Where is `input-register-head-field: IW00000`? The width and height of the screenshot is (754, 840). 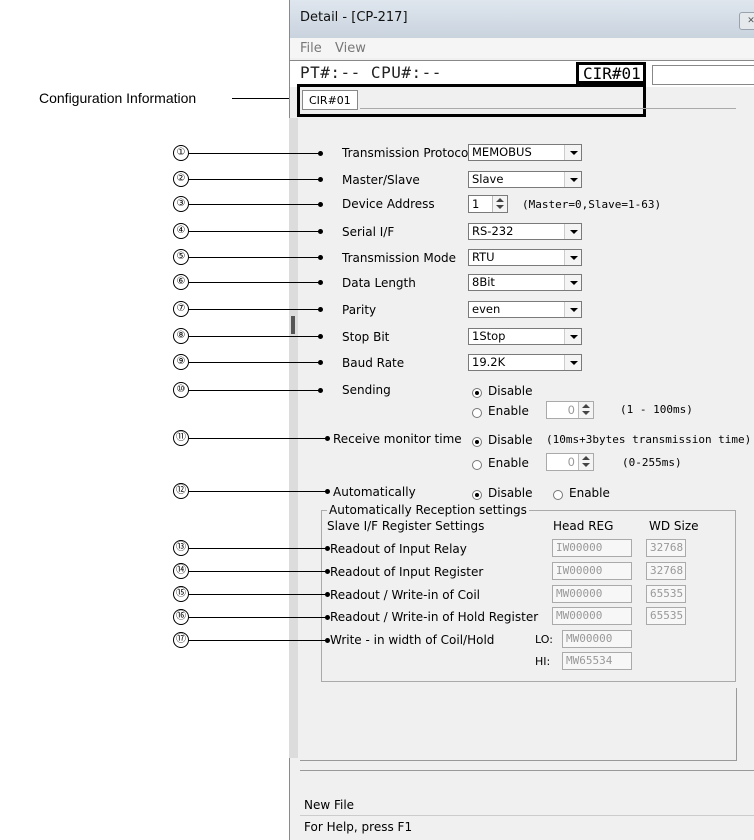
input-register-head-field: IW00000 is located at coordinates (592, 571).